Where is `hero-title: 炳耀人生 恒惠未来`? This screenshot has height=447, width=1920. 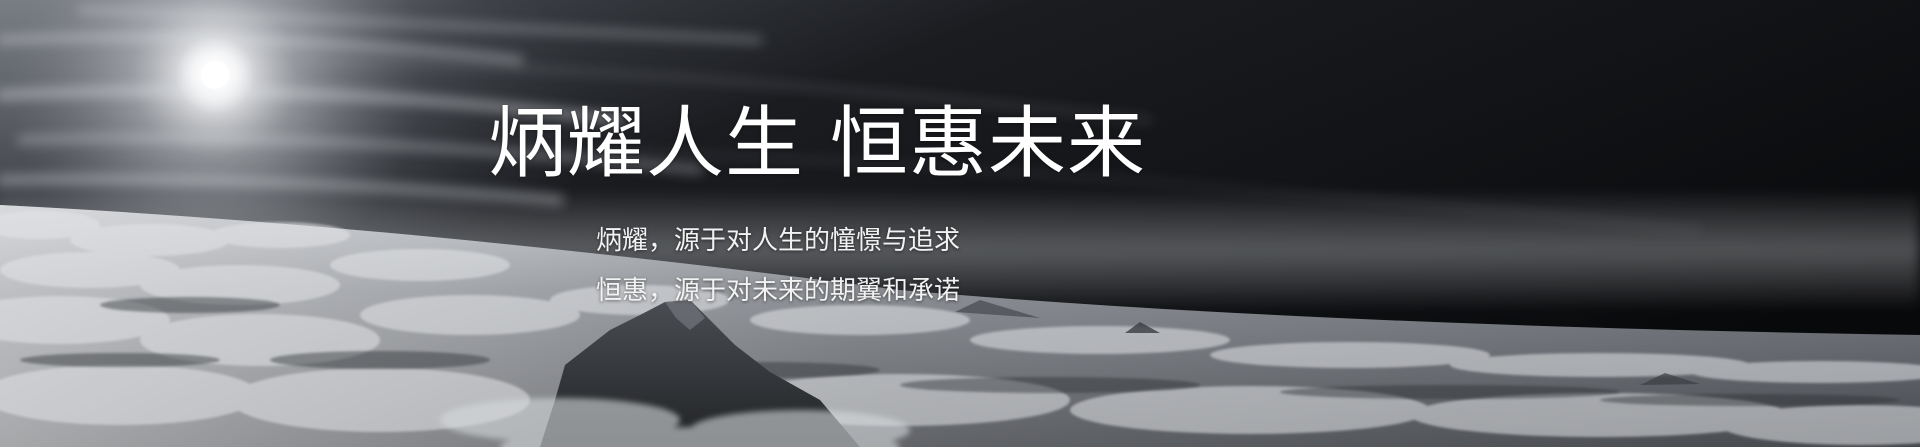 hero-title: 炳耀人生 恒惠未来 is located at coordinates (817, 144).